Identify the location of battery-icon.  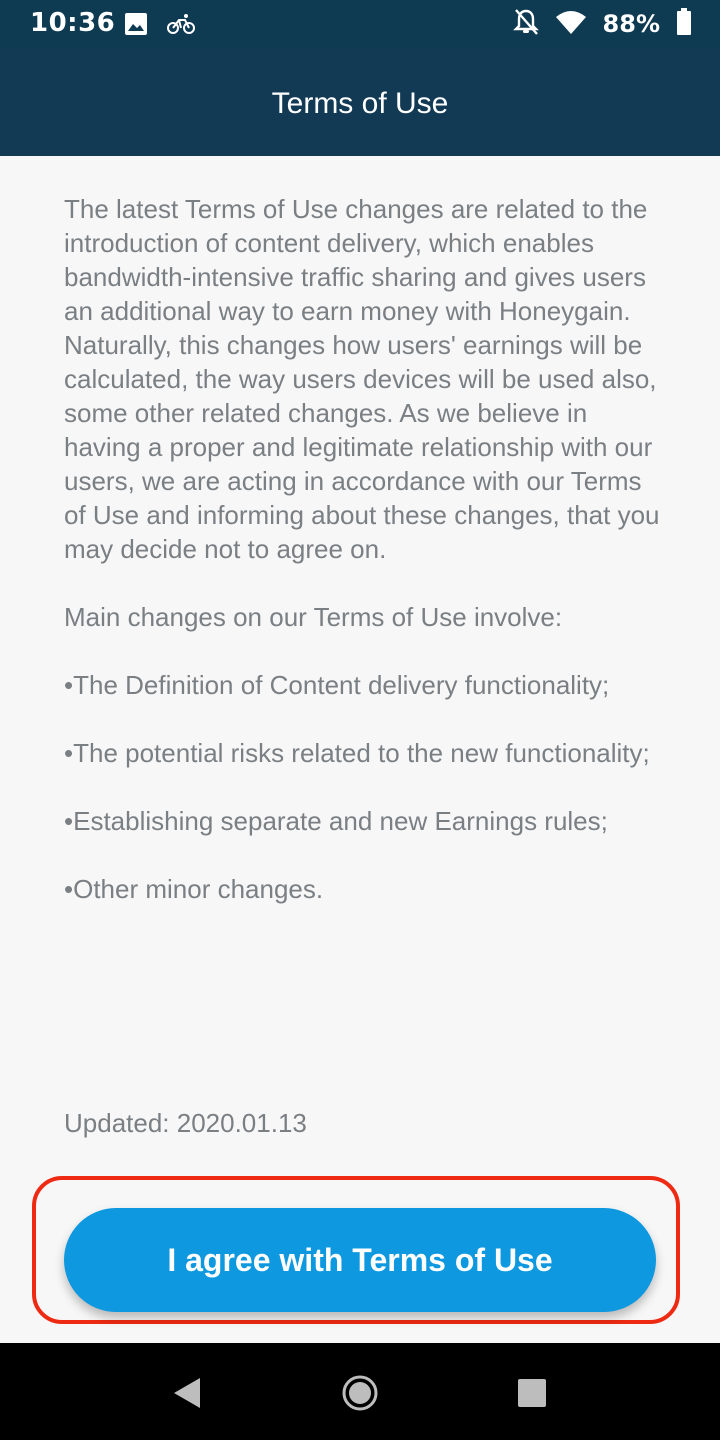
(684, 24).